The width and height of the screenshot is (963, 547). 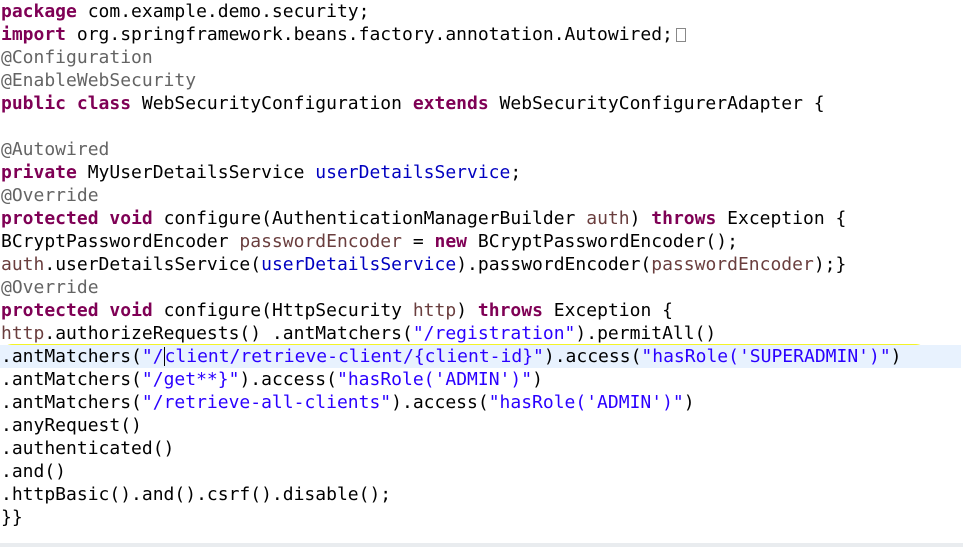 What do you see at coordinates (680, 35) in the screenshot?
I see `folded-imports-icon` at bounding box center [680, 35].